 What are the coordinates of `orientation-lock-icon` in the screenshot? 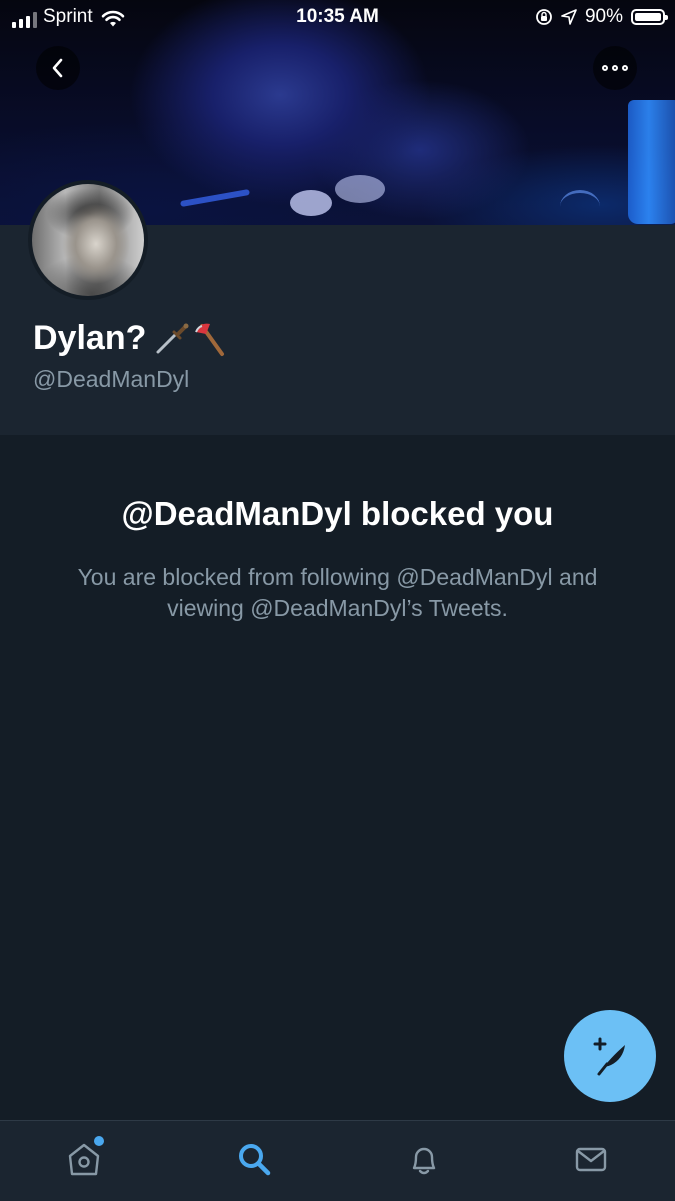 It's located at (544, 17).